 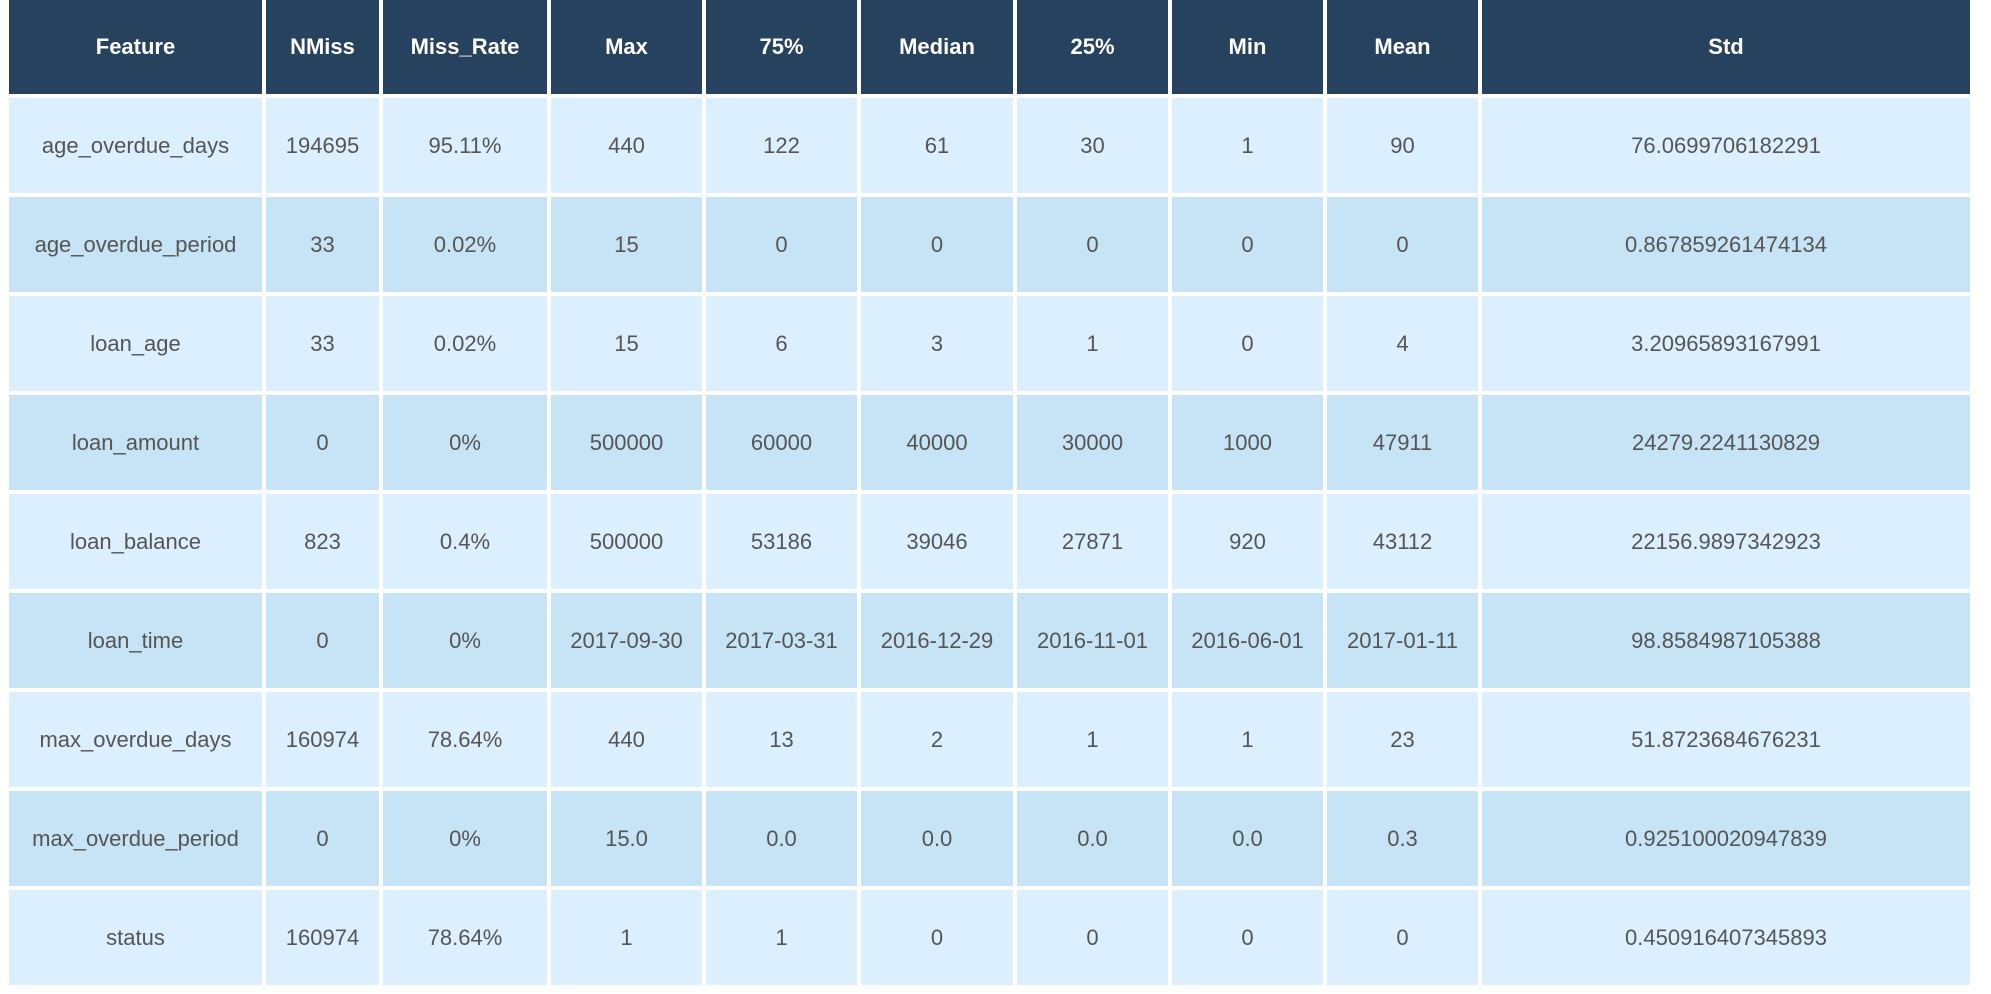 I want to click on column-header: Std, so click(x=1726, y=47).